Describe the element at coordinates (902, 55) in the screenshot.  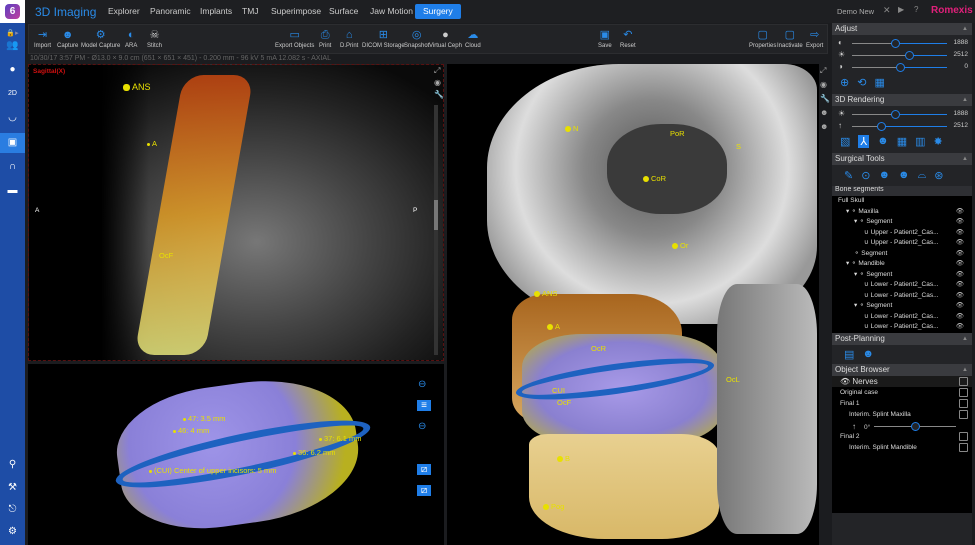
I see `brightness-slider: ☀ 2512` at that location.